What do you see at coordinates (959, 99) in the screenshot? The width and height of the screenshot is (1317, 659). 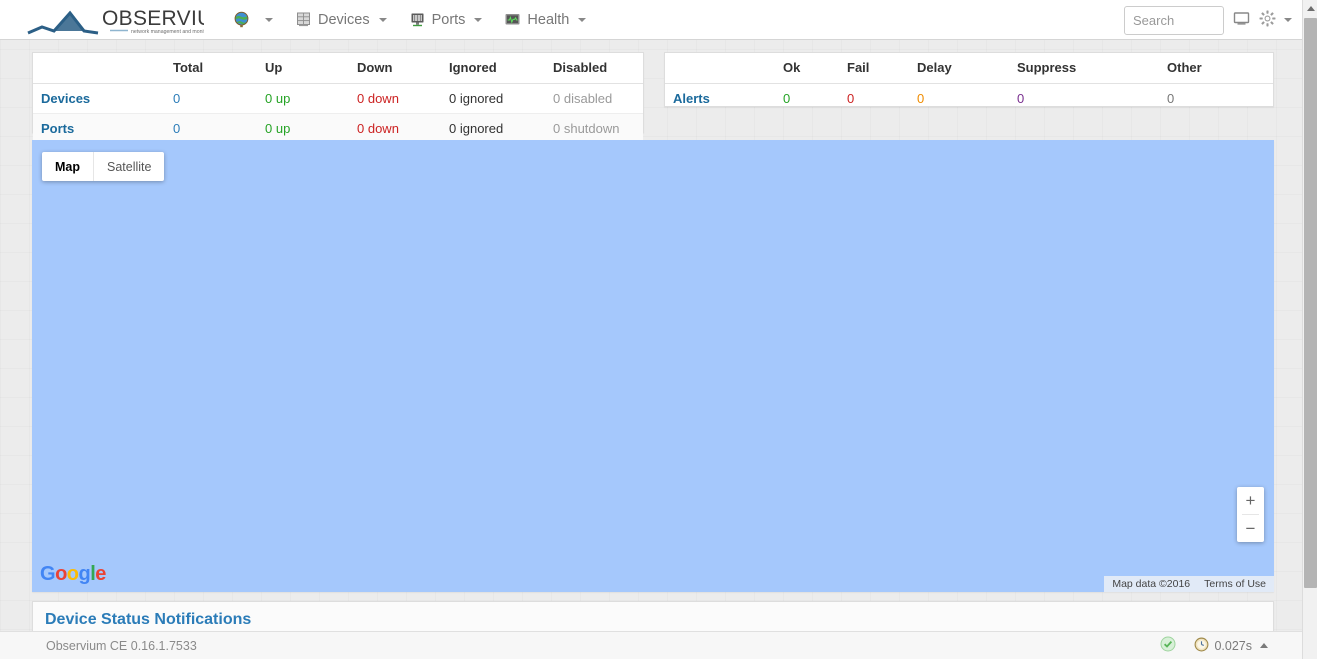 I see `alerts-delay-value: 0` at bounding box center [959, 99].